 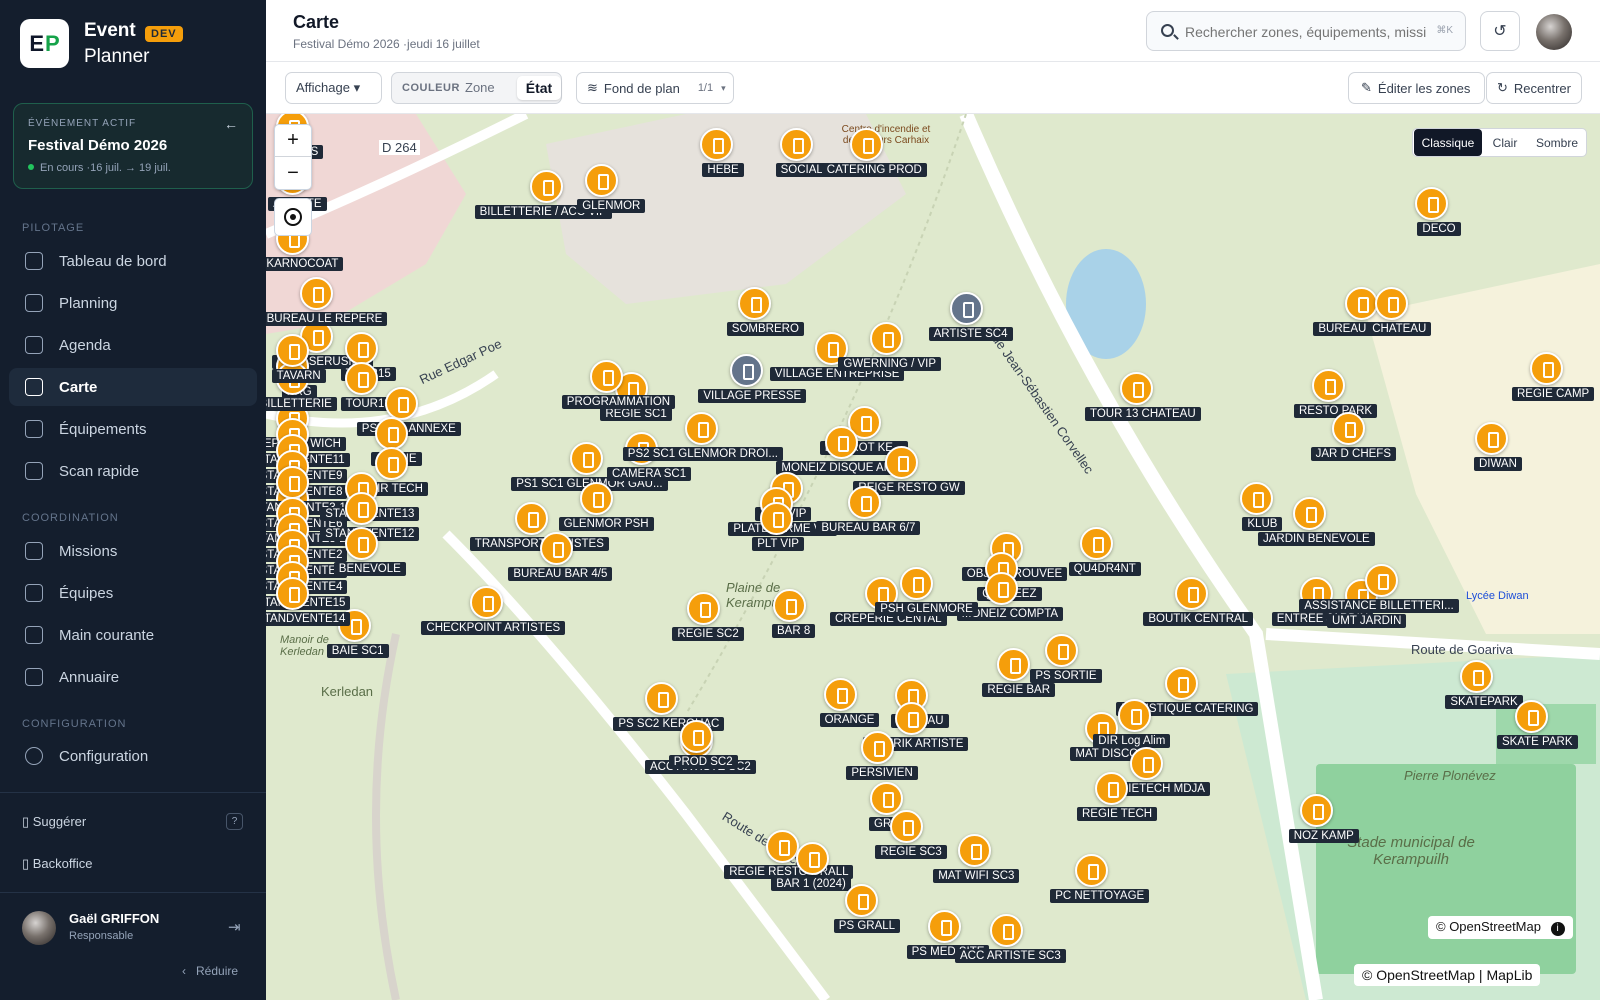 What do you see at coordinates (1557, 142) in the screenshot?
I see `style-option-sombre: Sombre` at bounding box center [1557, 142].